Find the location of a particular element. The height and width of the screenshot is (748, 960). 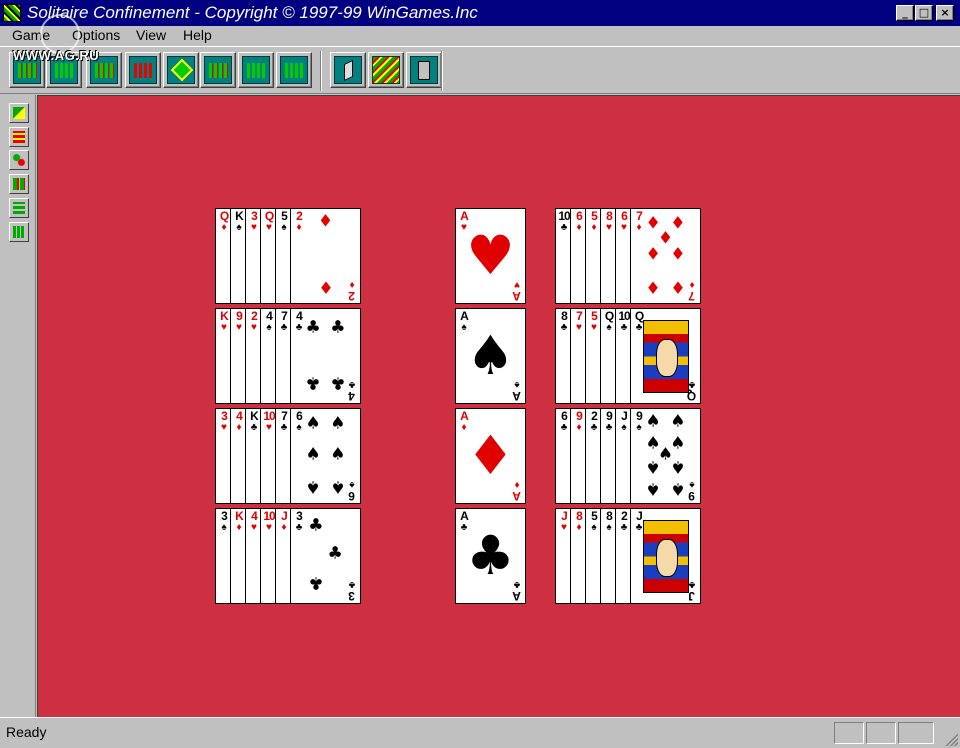

card-index-corner: 2 ♦ is located at coordinates (352, 291).